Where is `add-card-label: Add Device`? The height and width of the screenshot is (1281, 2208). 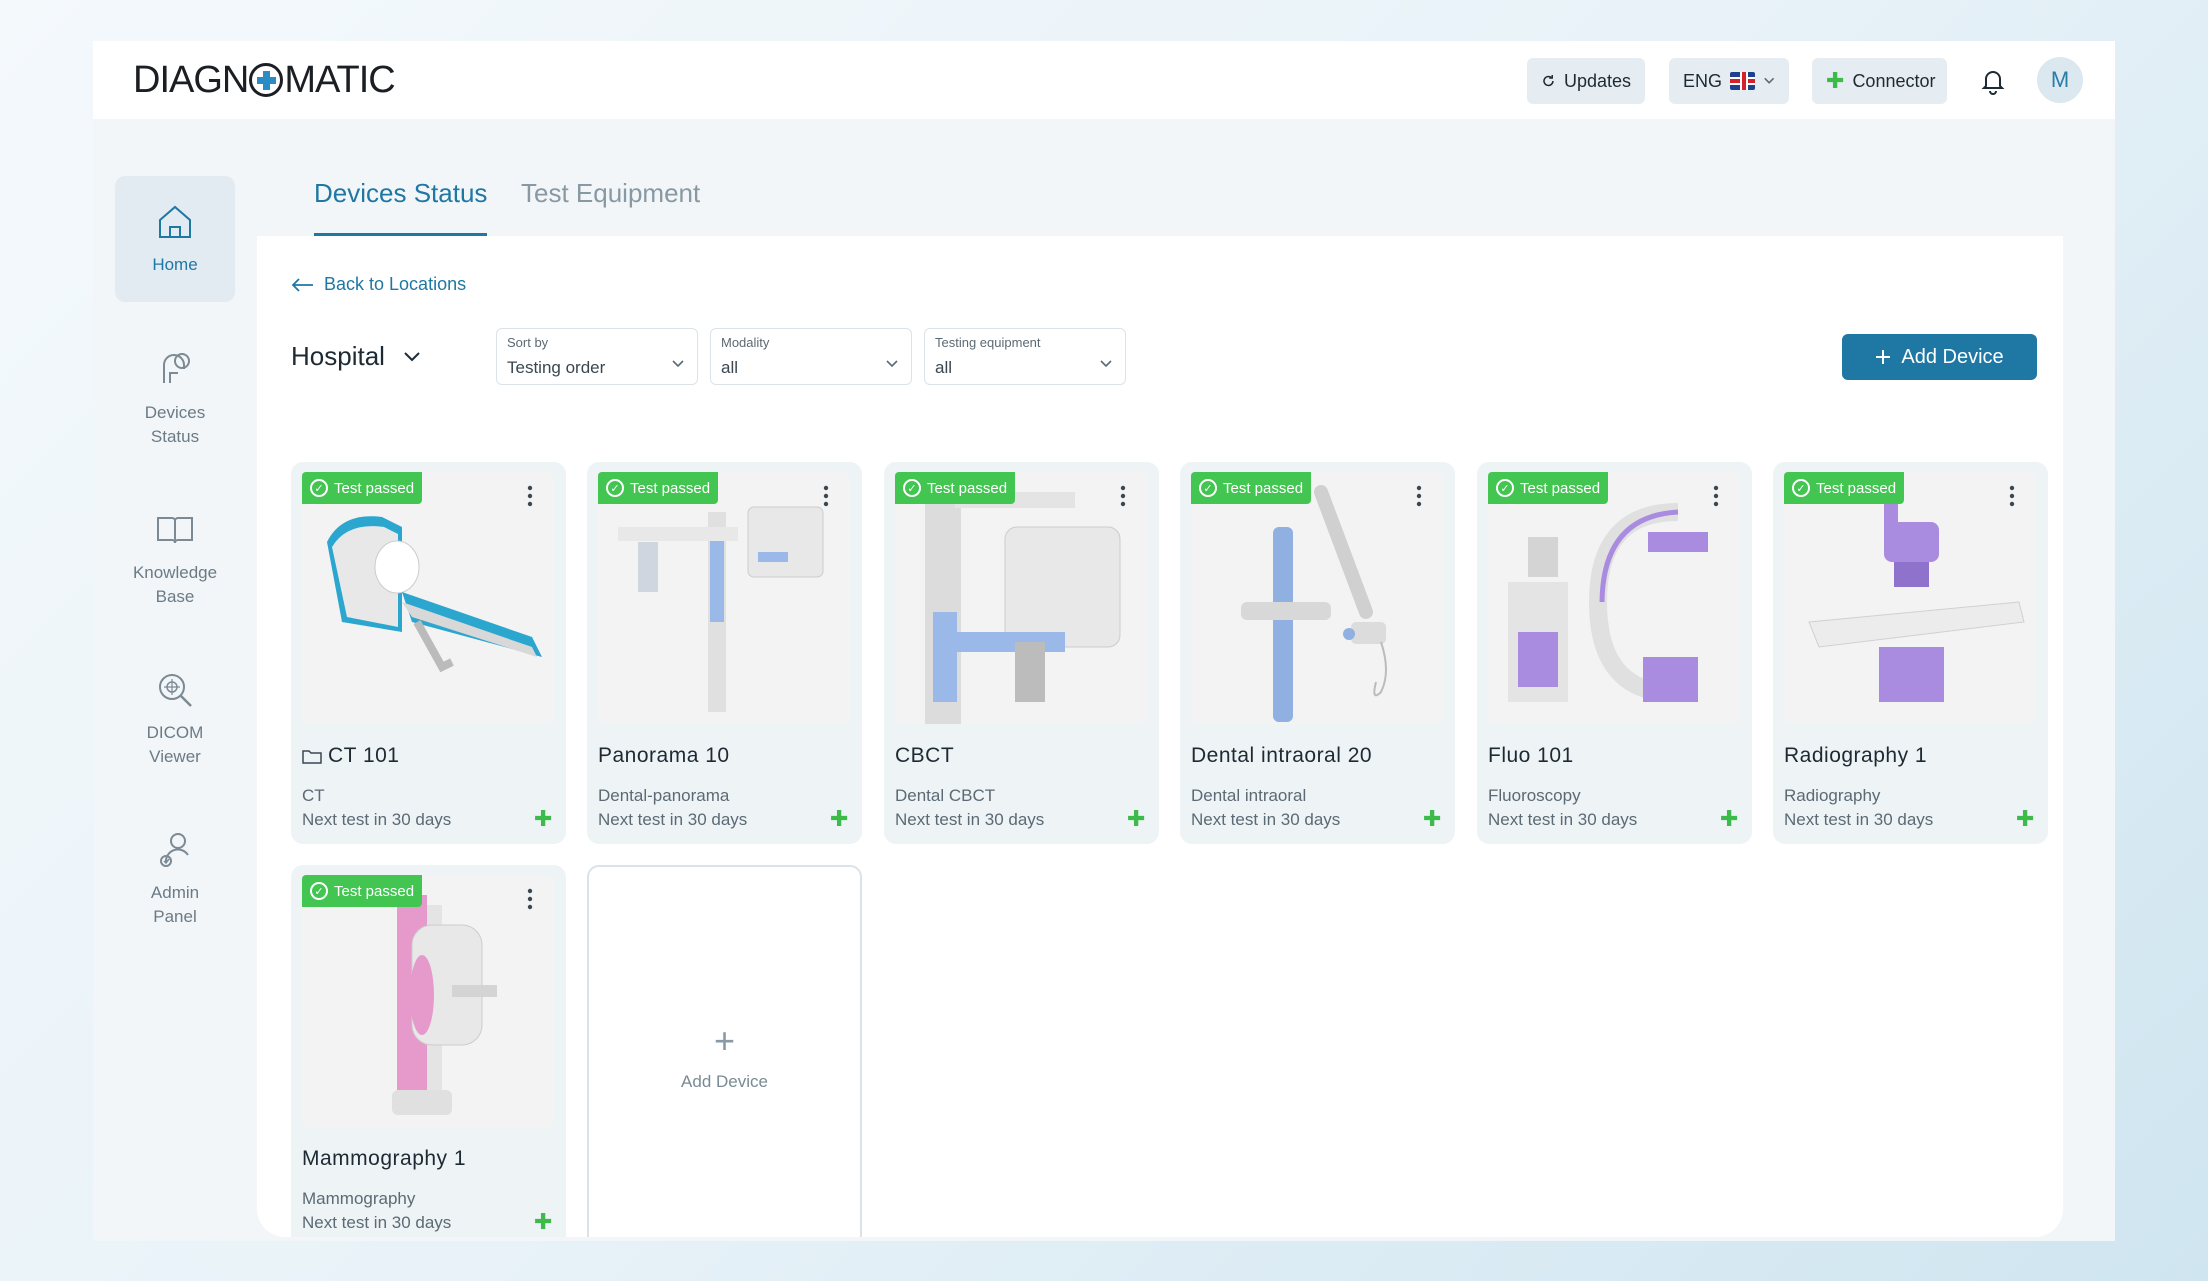 add-card-label: Add Device is located at coordinates (724, 1081).